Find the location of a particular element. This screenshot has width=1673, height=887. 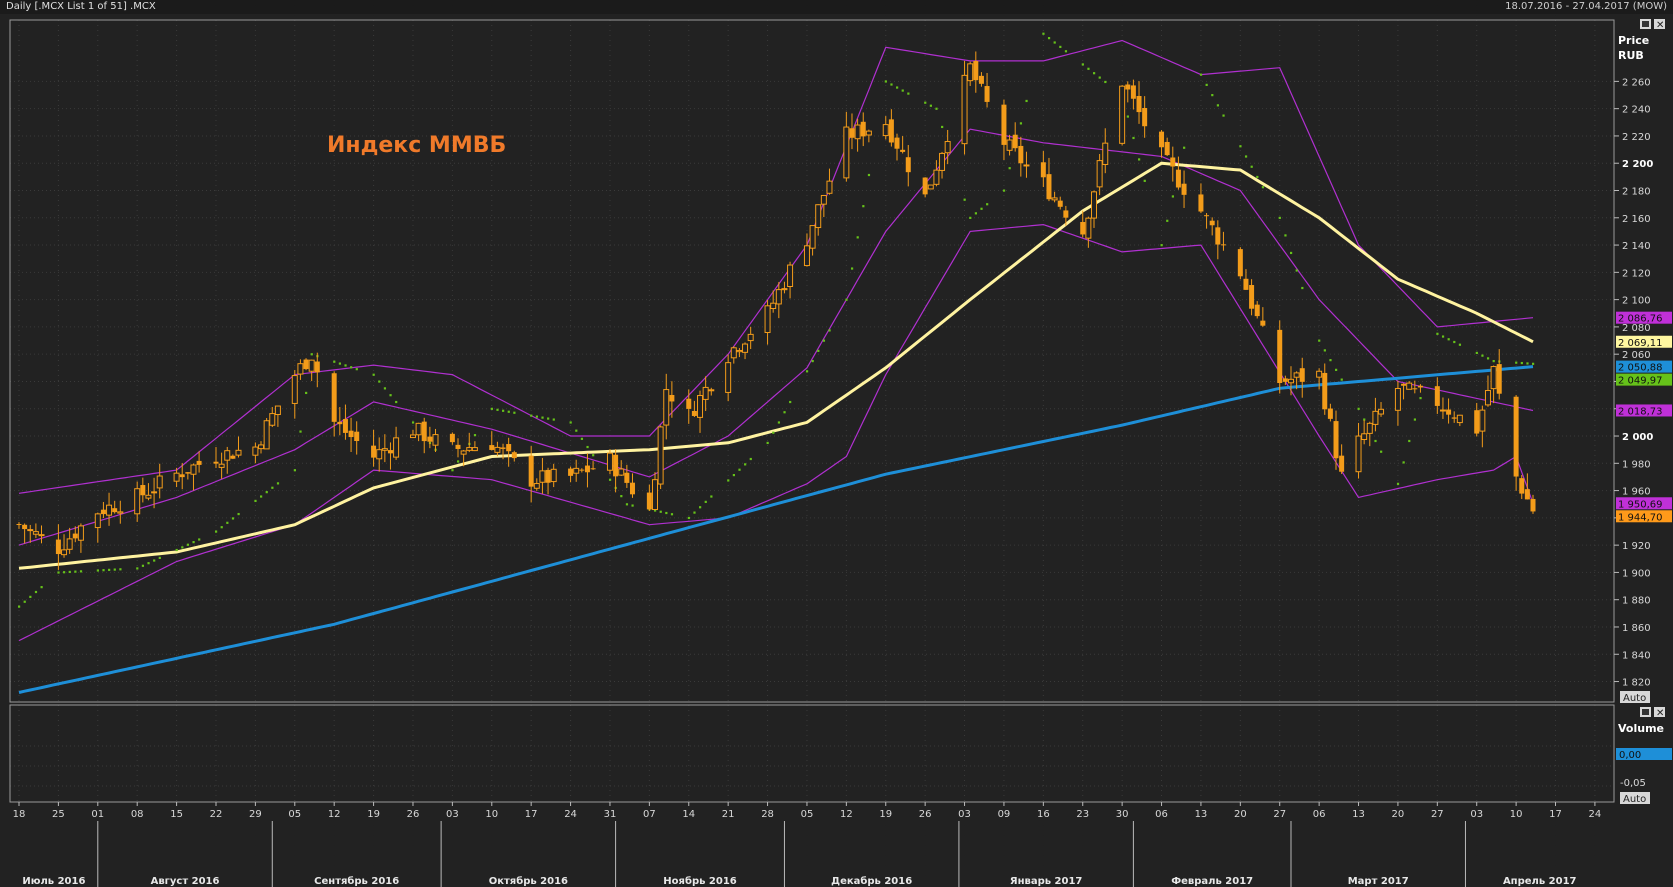

price-tag: 1 950,69 is located at coordinates (1644, 503).